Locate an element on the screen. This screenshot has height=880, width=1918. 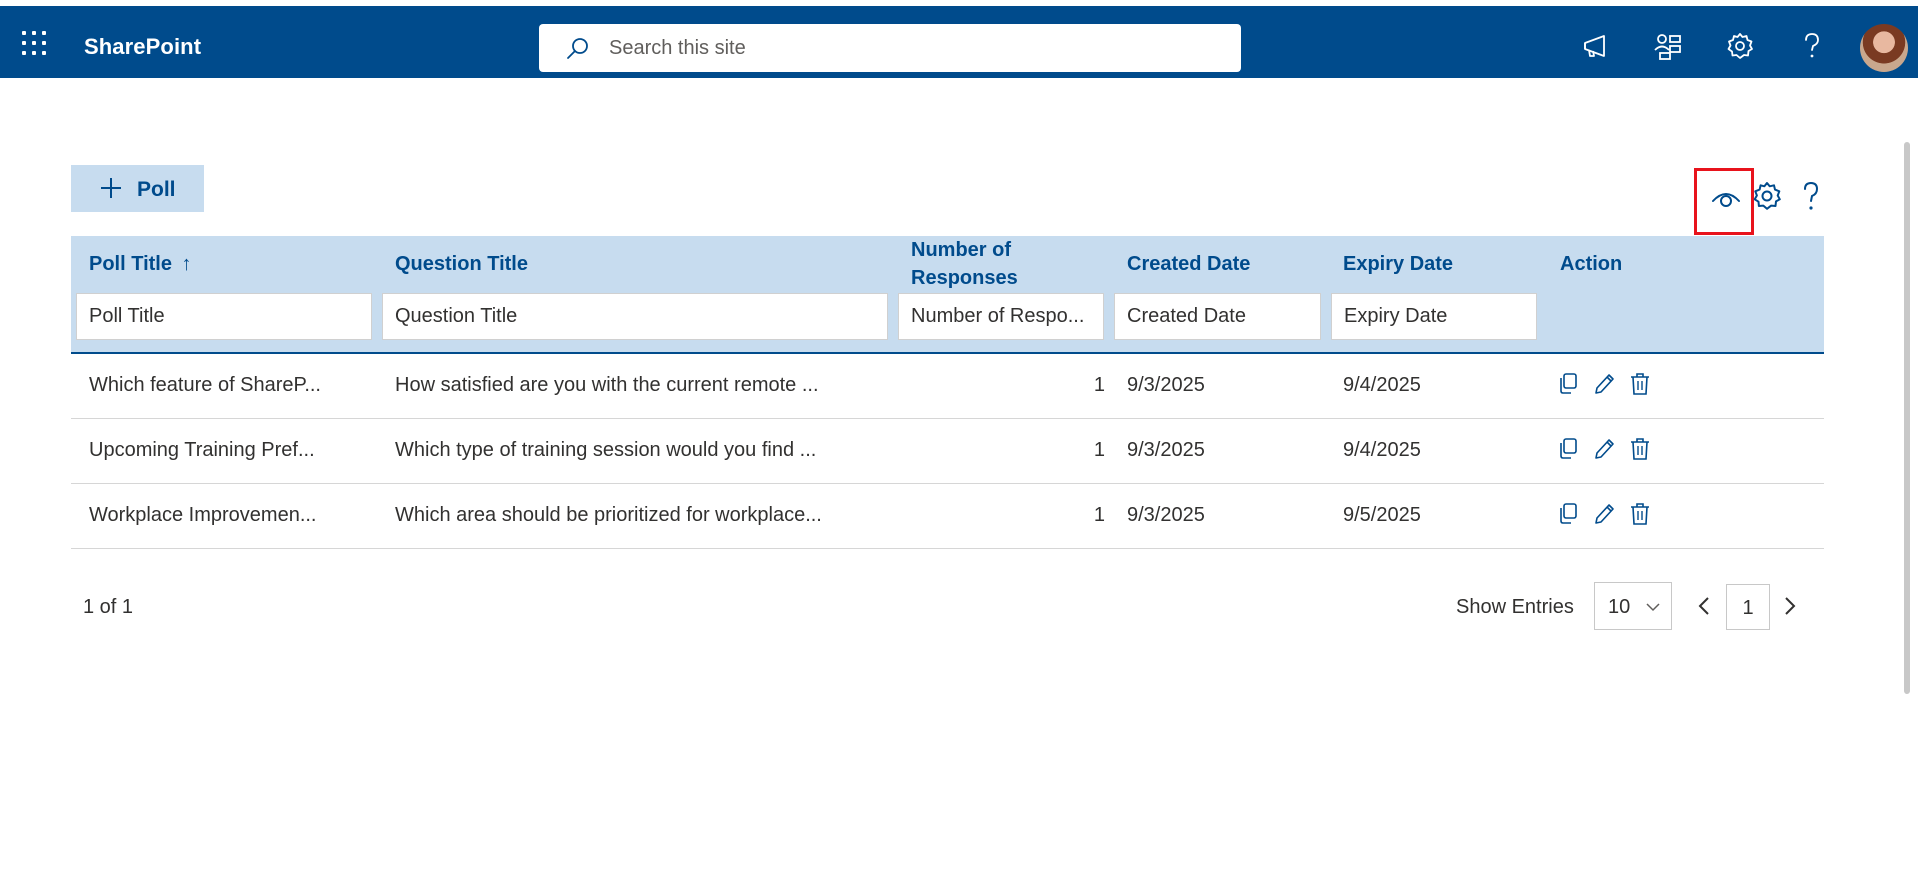
col-header-number-of-responses: Number of Responses is located at coordinates (991, 264).